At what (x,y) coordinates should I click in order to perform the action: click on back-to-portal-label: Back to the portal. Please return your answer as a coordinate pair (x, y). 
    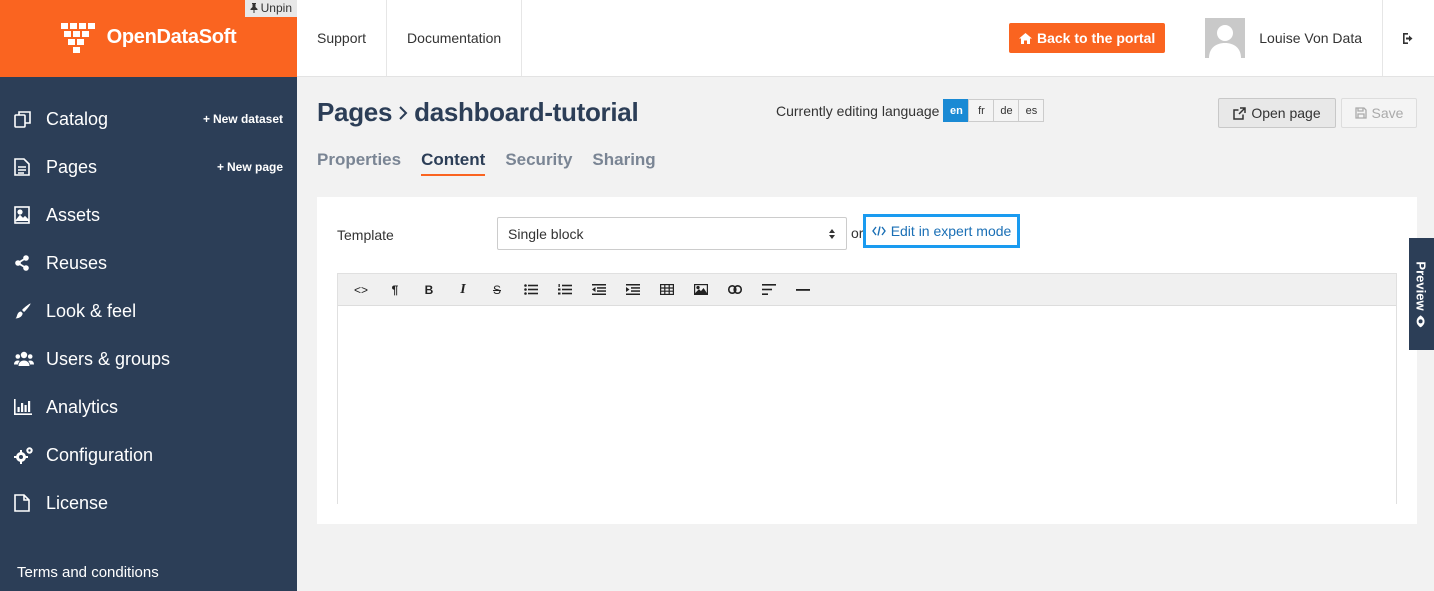
    Looking at the image, I should click on (1096, 38).